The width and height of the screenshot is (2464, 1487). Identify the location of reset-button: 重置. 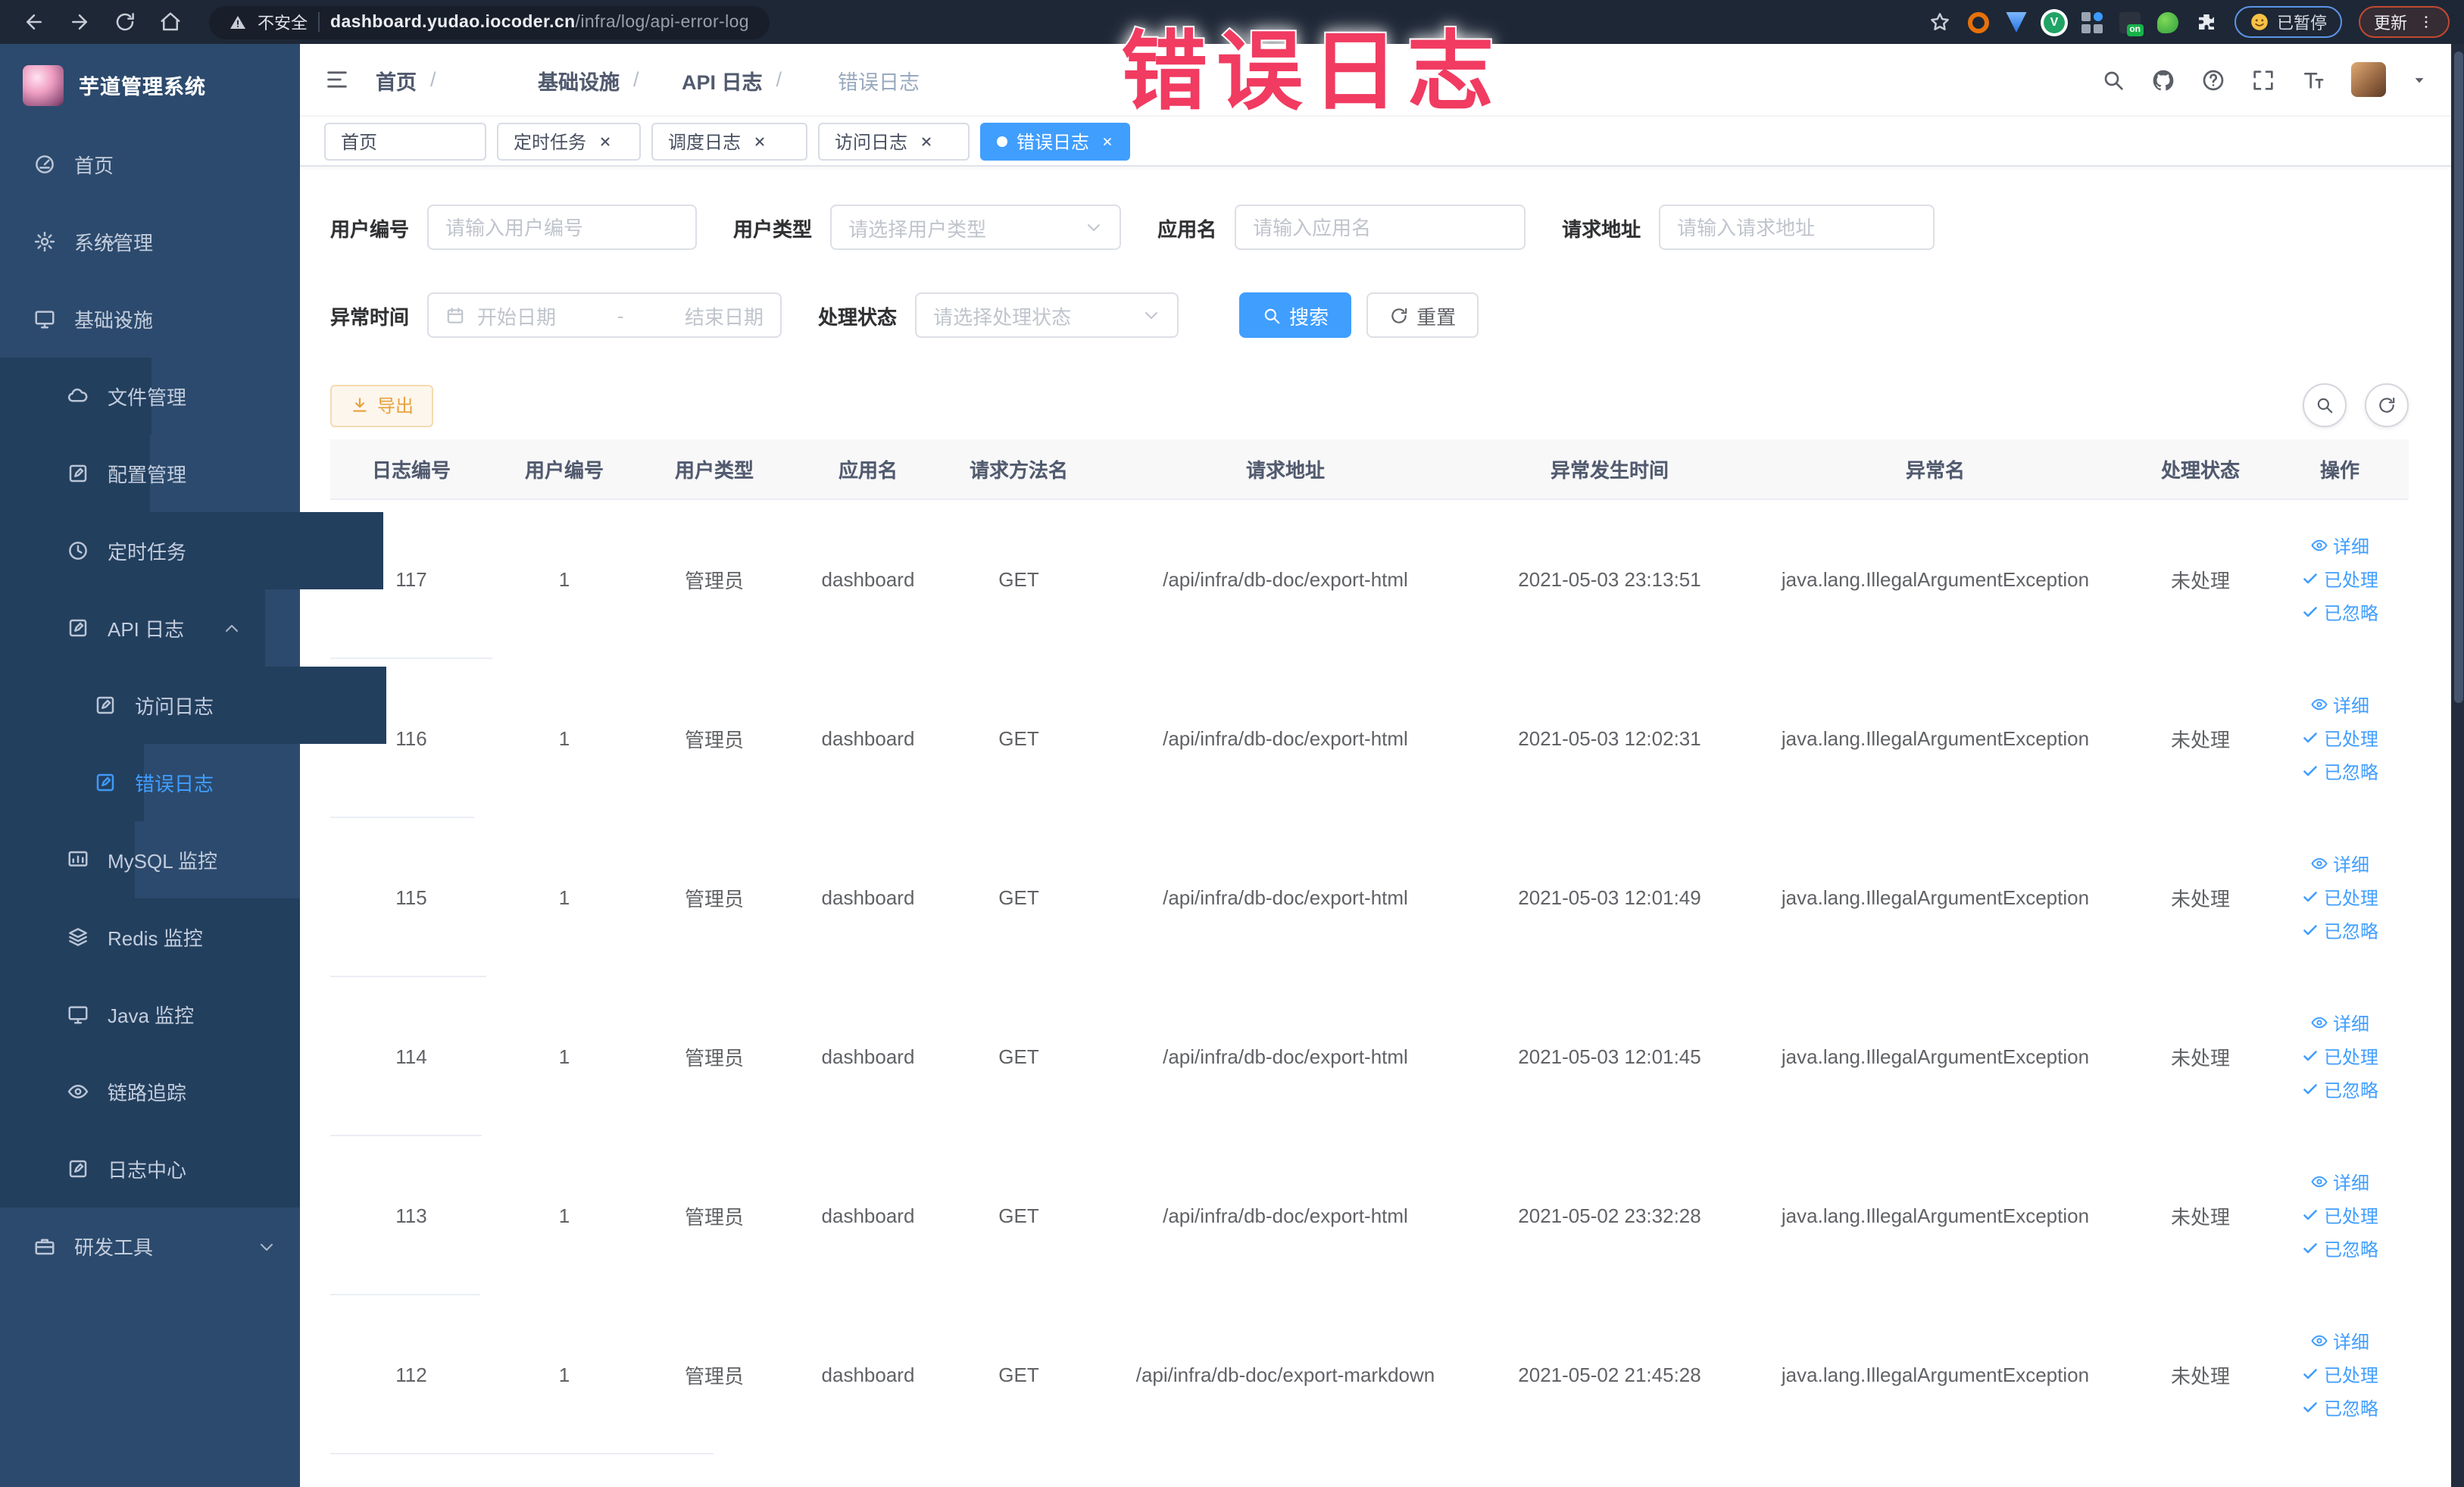
(1422, 315).